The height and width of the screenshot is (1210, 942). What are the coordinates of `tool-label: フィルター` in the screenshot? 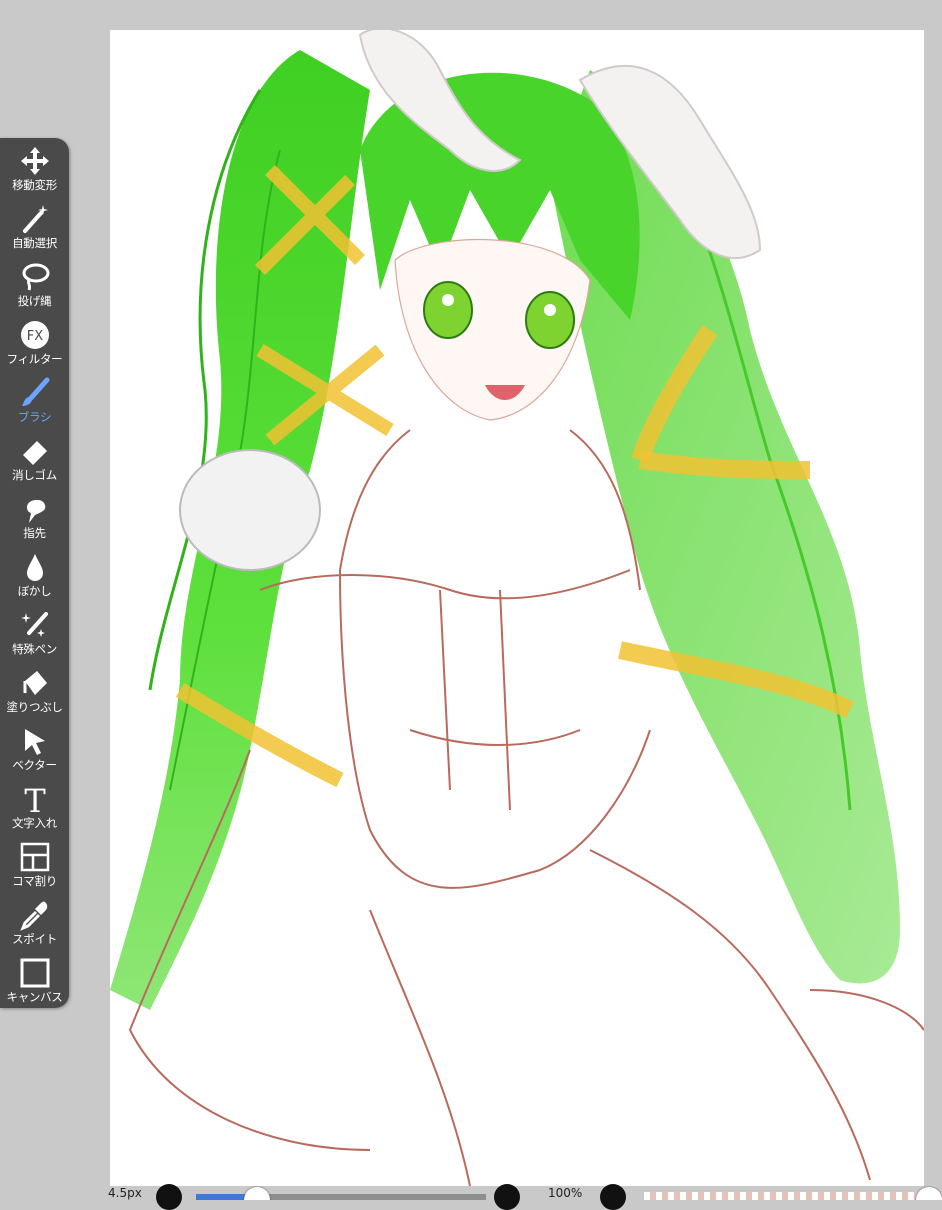 It's located at (34, 359).